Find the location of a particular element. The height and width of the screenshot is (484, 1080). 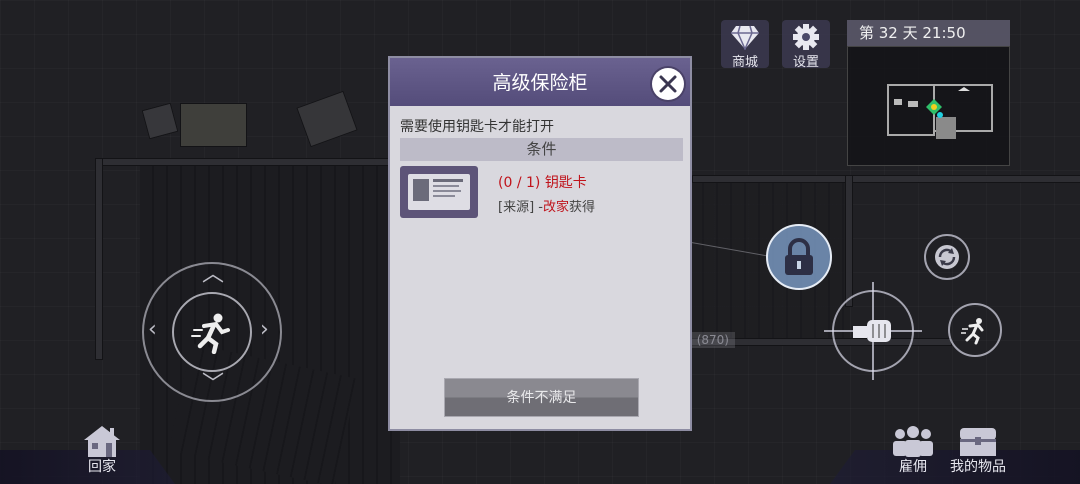

day-time-text: 第 32 天 21:50 is located at coordinates (912, 33).